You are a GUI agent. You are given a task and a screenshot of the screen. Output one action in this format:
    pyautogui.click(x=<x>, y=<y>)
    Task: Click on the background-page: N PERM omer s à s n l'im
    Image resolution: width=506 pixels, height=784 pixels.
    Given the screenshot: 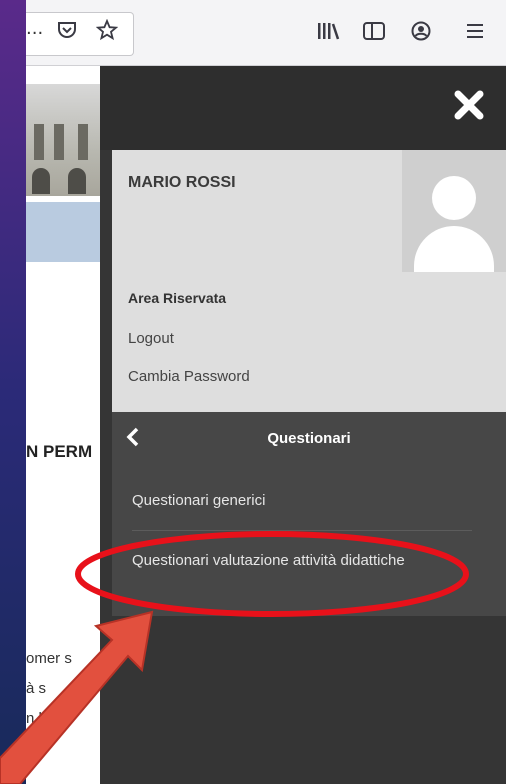 What is the action you would take?
    pyautogui.click(x=66, y=425)
    